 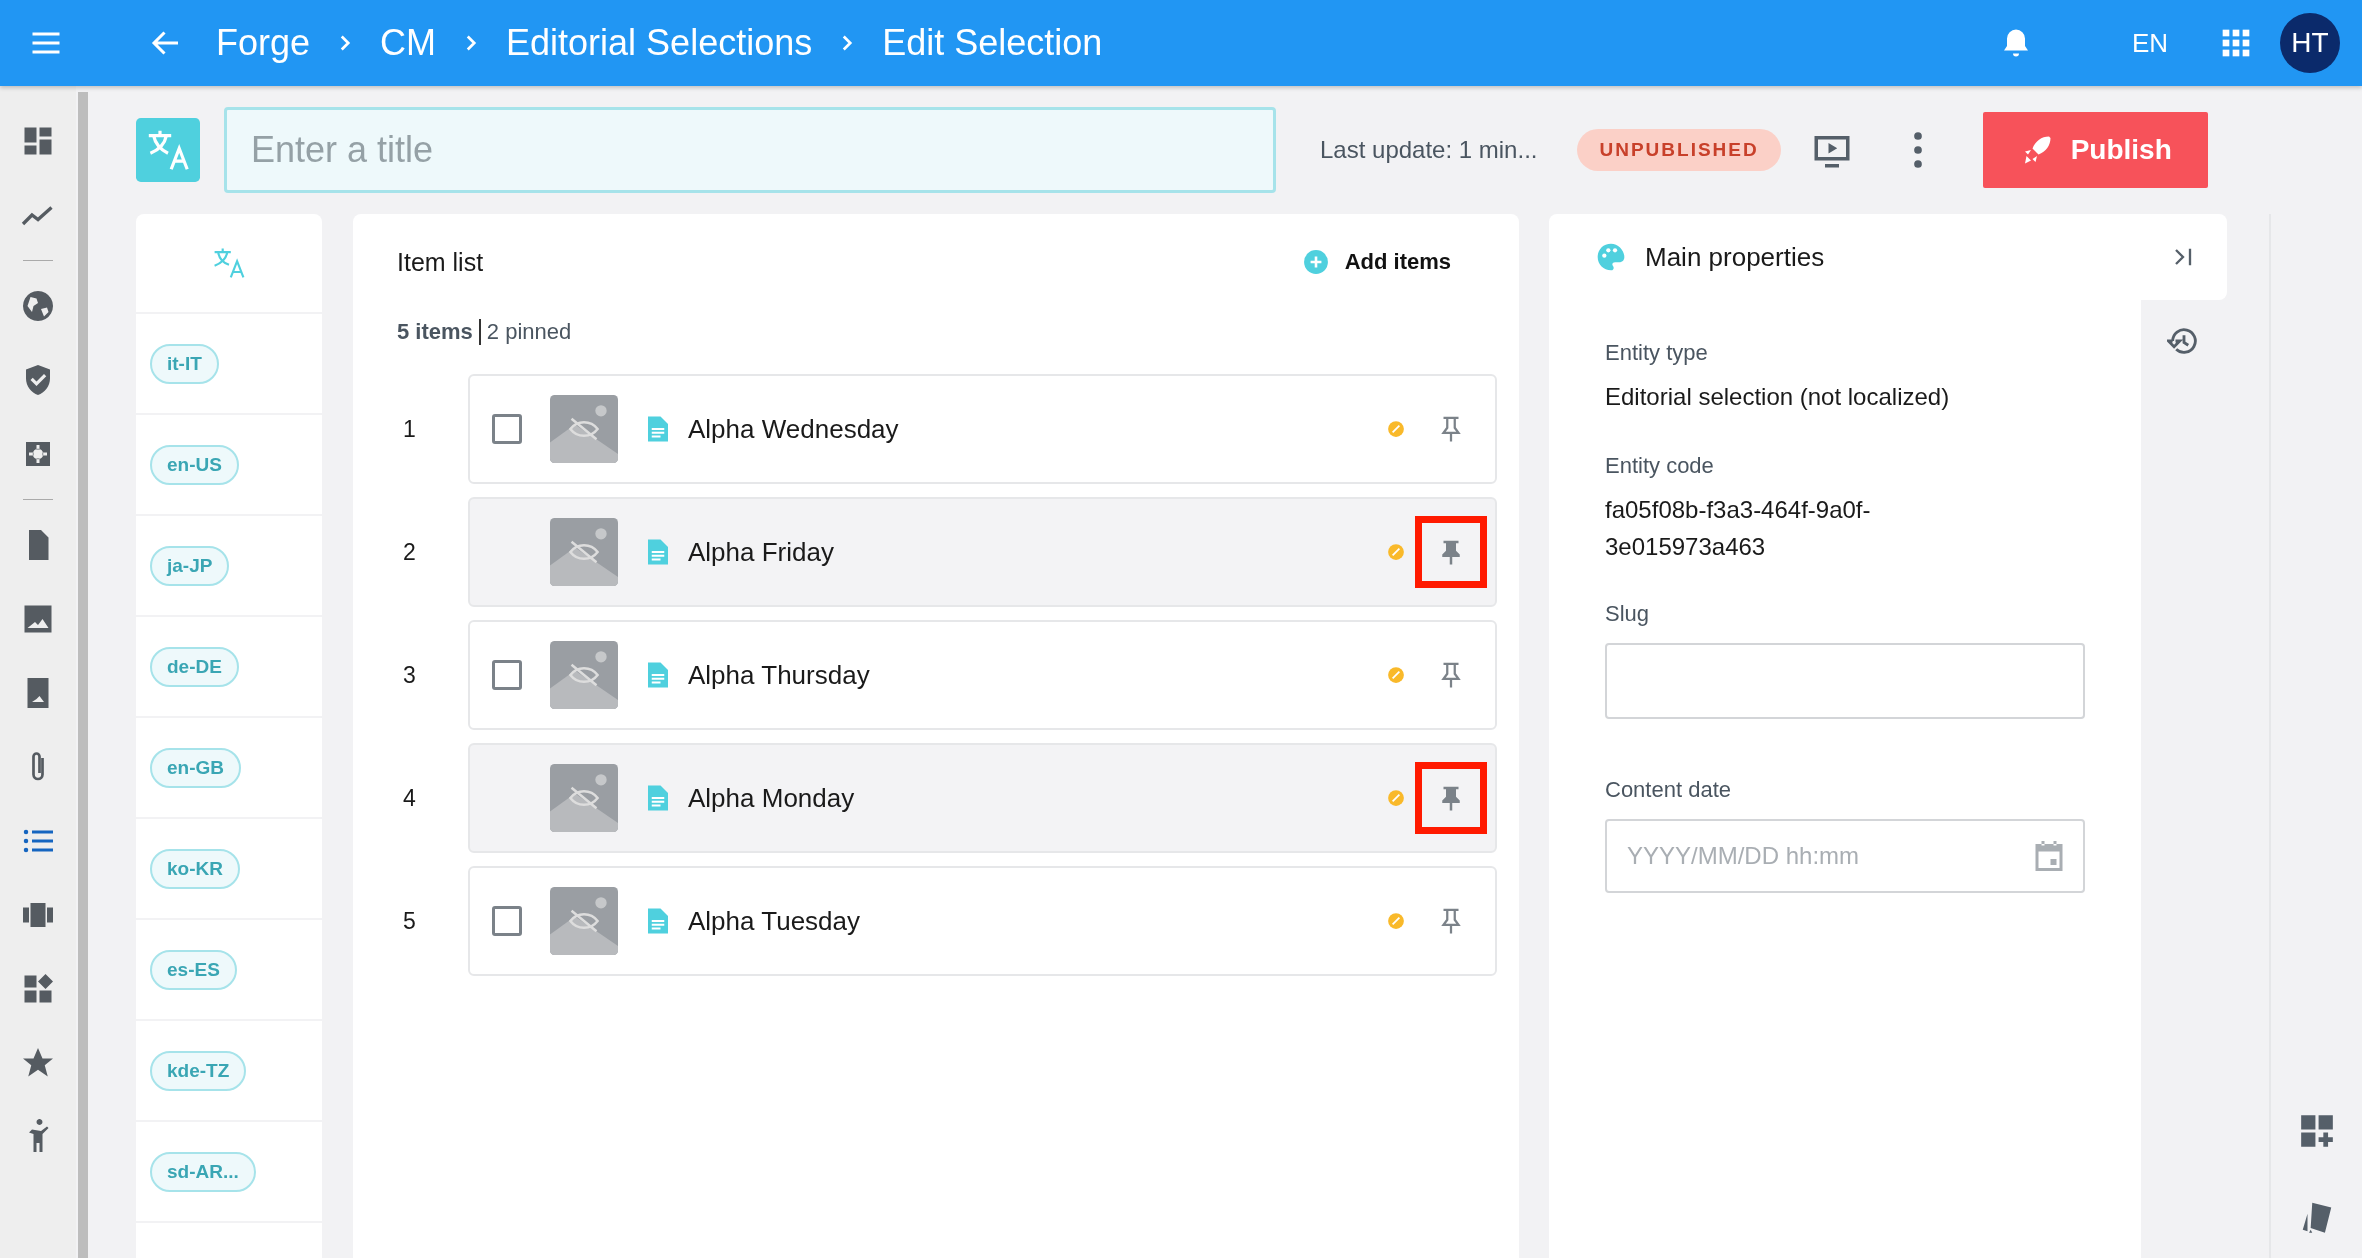 What do you see at coordinates (1611, 257) in the screenshot?
I see `palette-icon` at bounding box center [1611, 257].